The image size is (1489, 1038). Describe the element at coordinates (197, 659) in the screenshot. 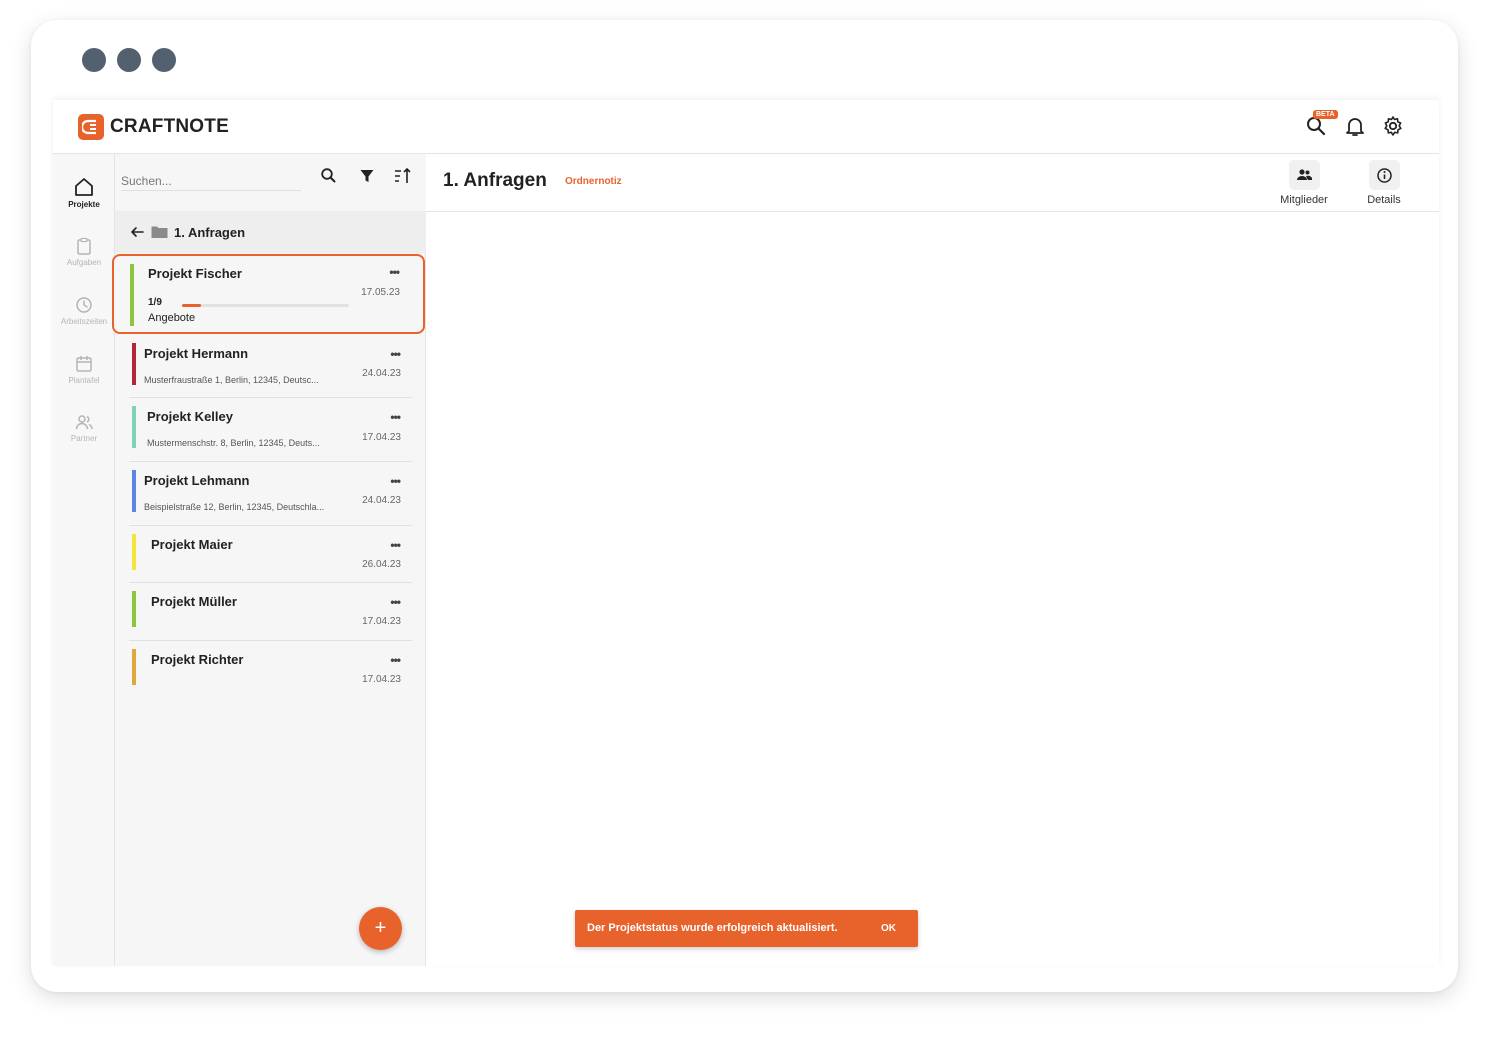

I see `project-title: Projekt Richter` at that location.